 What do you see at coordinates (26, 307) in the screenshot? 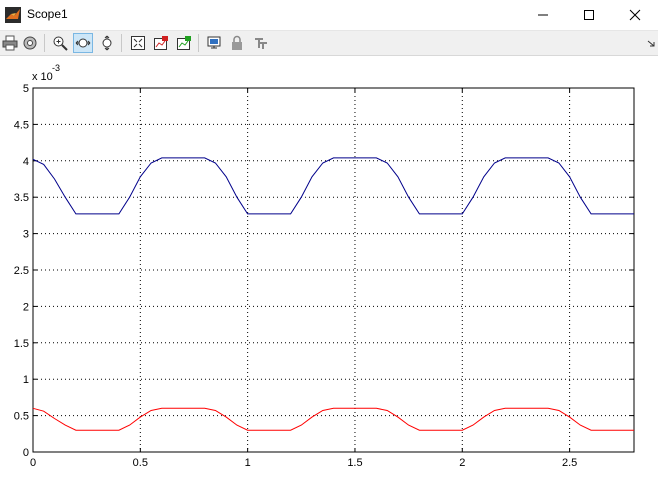
I see `y-tick-label: 2` at bounding box center [26, 307].